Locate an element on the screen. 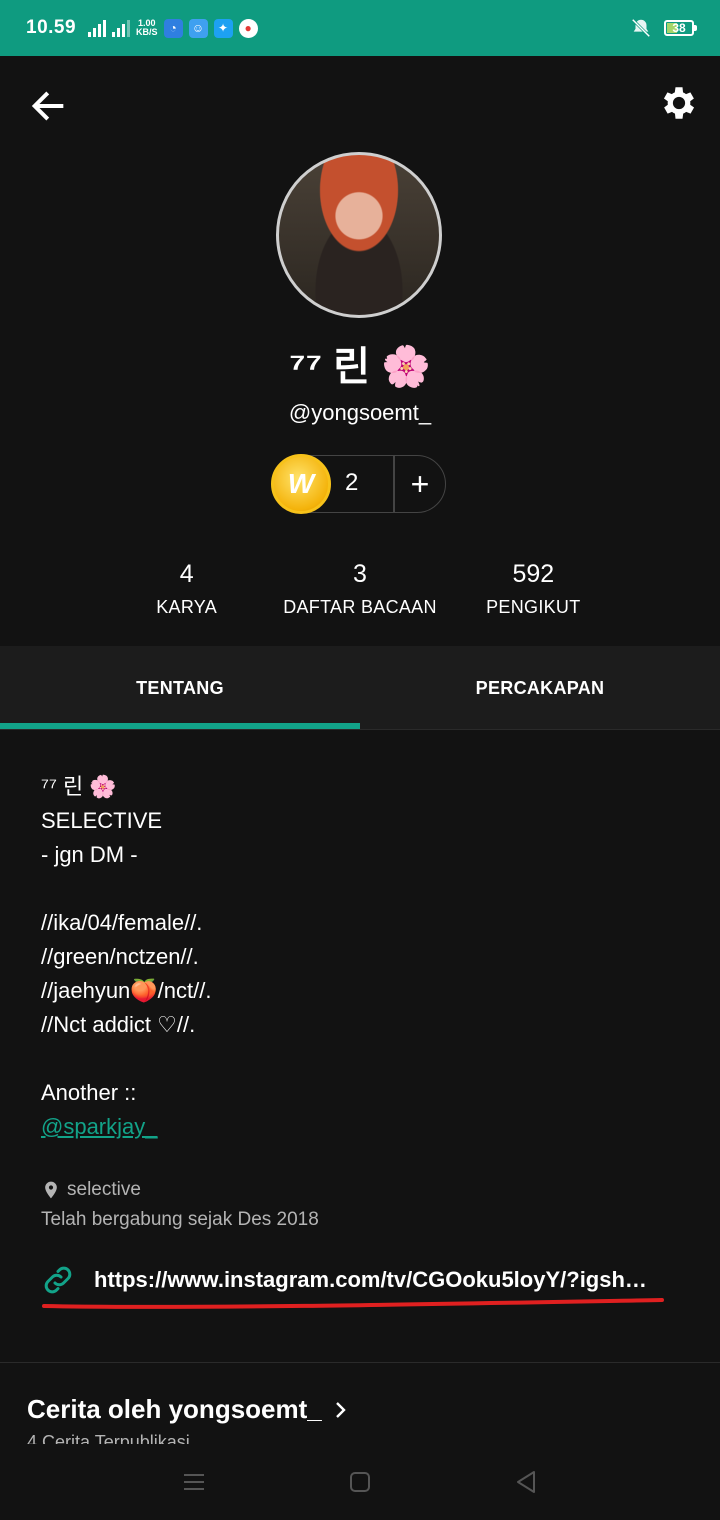  profile-stats: 4 KARYA 3 DAFTAR BACAAN 592 PENGIKUT is located at coordinates (360, 589).